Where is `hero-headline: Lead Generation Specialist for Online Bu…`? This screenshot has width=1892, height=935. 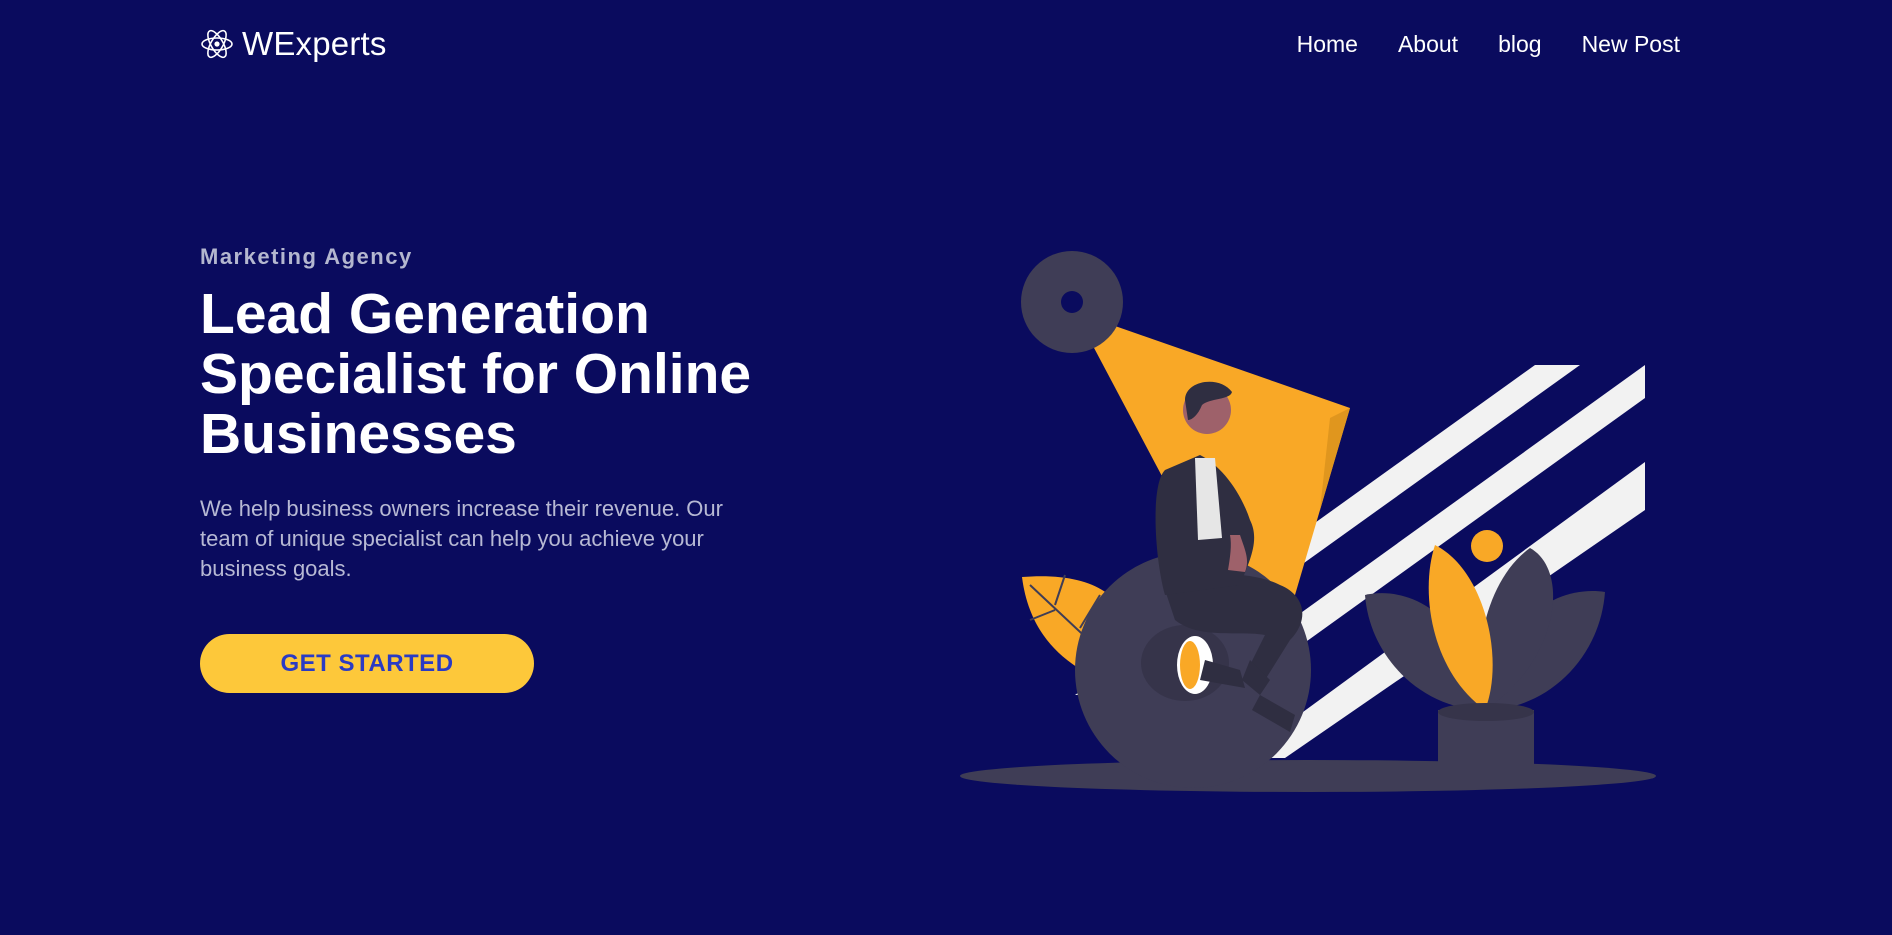 hero-headline: Lead Generation Specialist for Online Bu… is located at coordinates (476, 374).